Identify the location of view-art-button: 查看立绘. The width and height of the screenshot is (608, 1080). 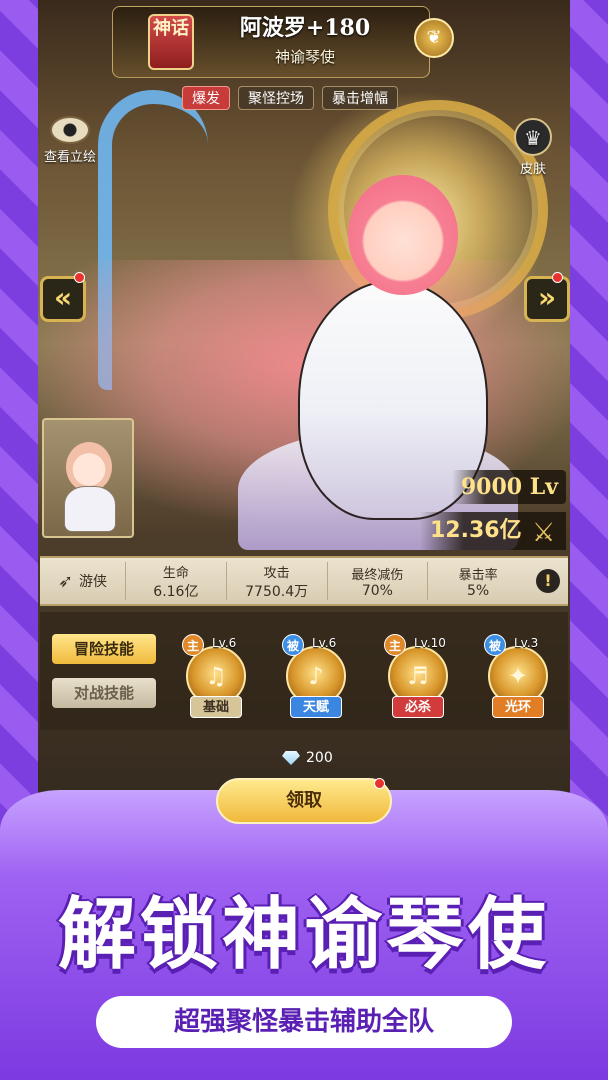
(70, 140).